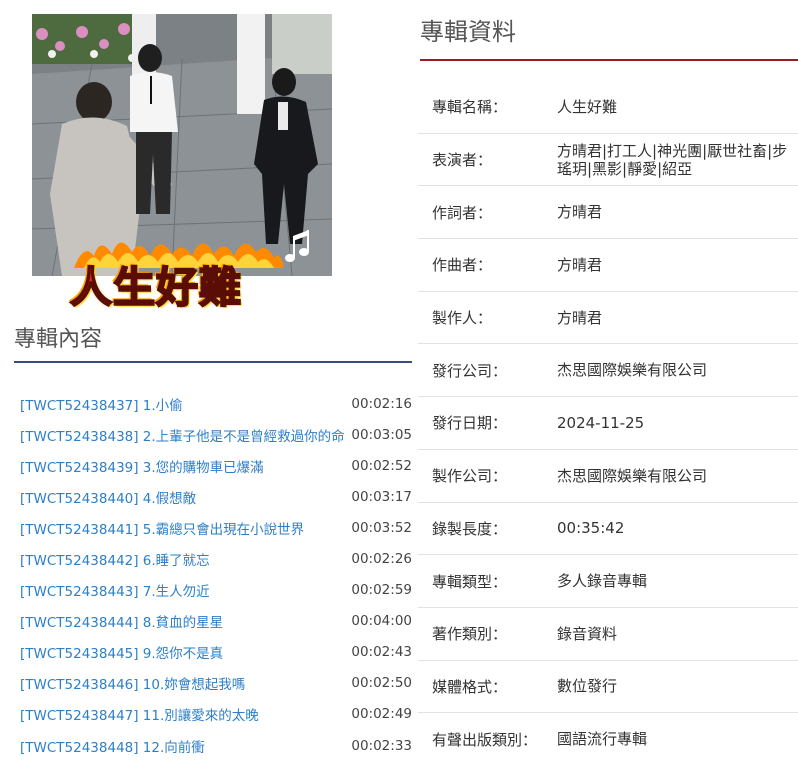  What do you see at coordinates (216, 558) in the screenshot?
I see `track-row: [TWCT52438442] 6.睡了就忘 00:02:26` at bounding box center [216, 558].